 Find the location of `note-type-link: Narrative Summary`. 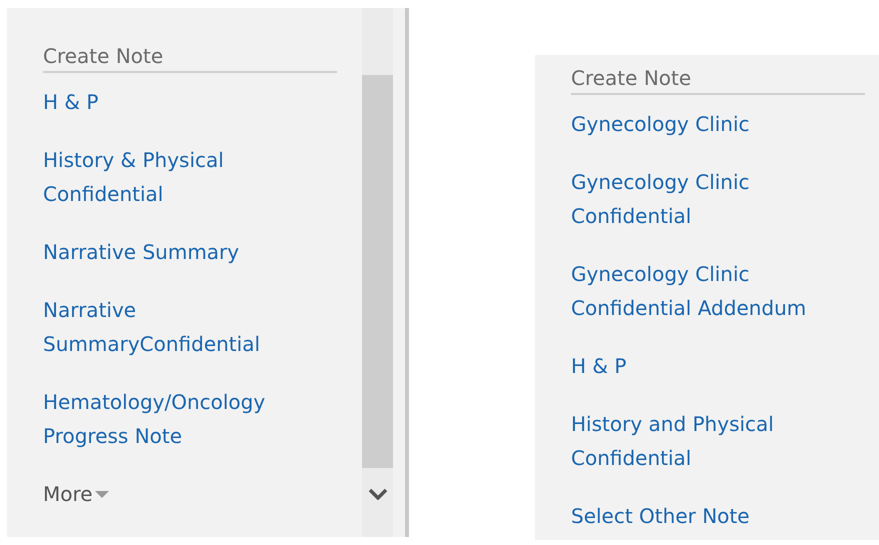

note-type-link: Narrative Summary is located at coordinates (141, 252).